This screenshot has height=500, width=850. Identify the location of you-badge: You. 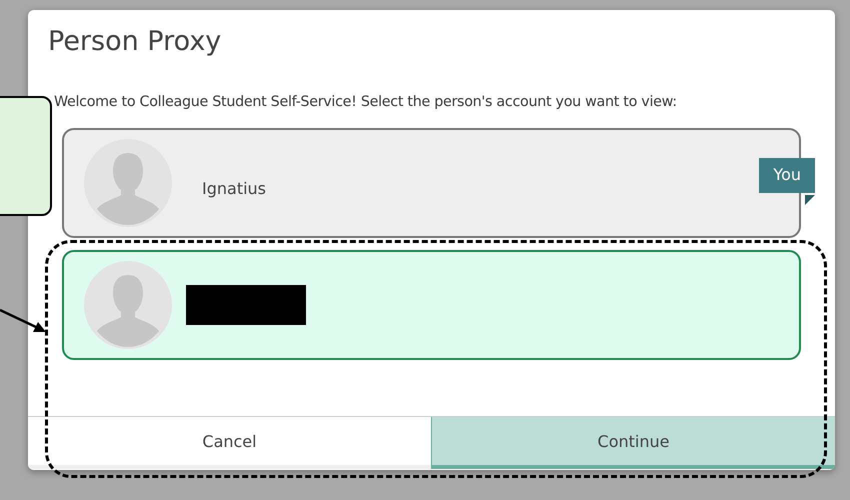
(787, 175).